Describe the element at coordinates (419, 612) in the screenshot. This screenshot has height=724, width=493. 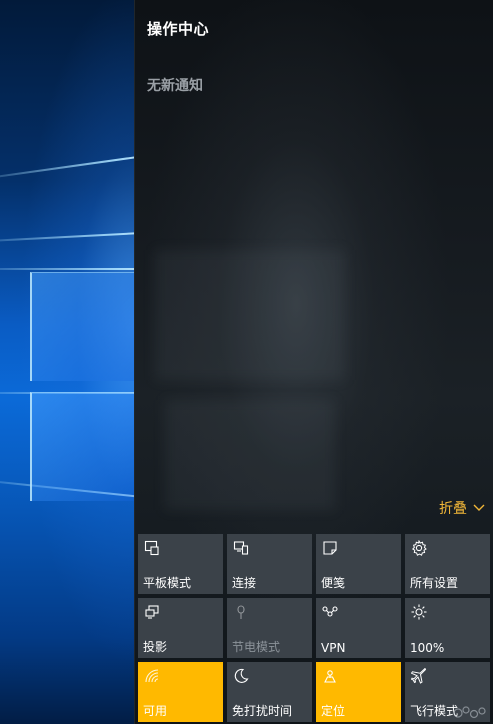
I see `brightness-icon` at that location.